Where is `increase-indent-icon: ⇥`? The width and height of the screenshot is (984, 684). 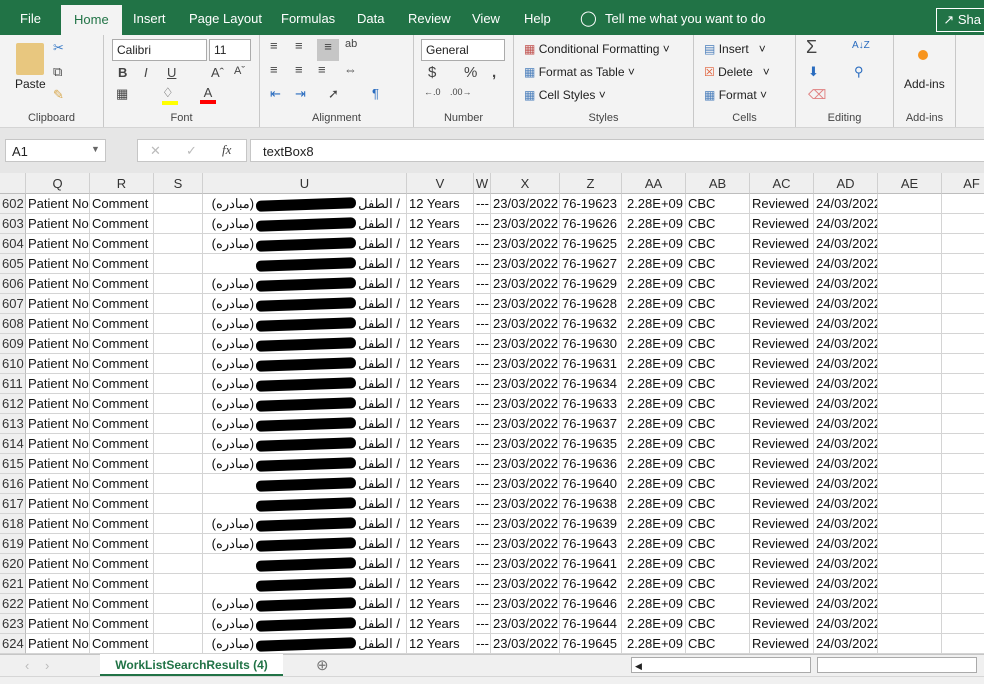 increase-indent-icon: ⇥ is located at coordinates (300, 94).